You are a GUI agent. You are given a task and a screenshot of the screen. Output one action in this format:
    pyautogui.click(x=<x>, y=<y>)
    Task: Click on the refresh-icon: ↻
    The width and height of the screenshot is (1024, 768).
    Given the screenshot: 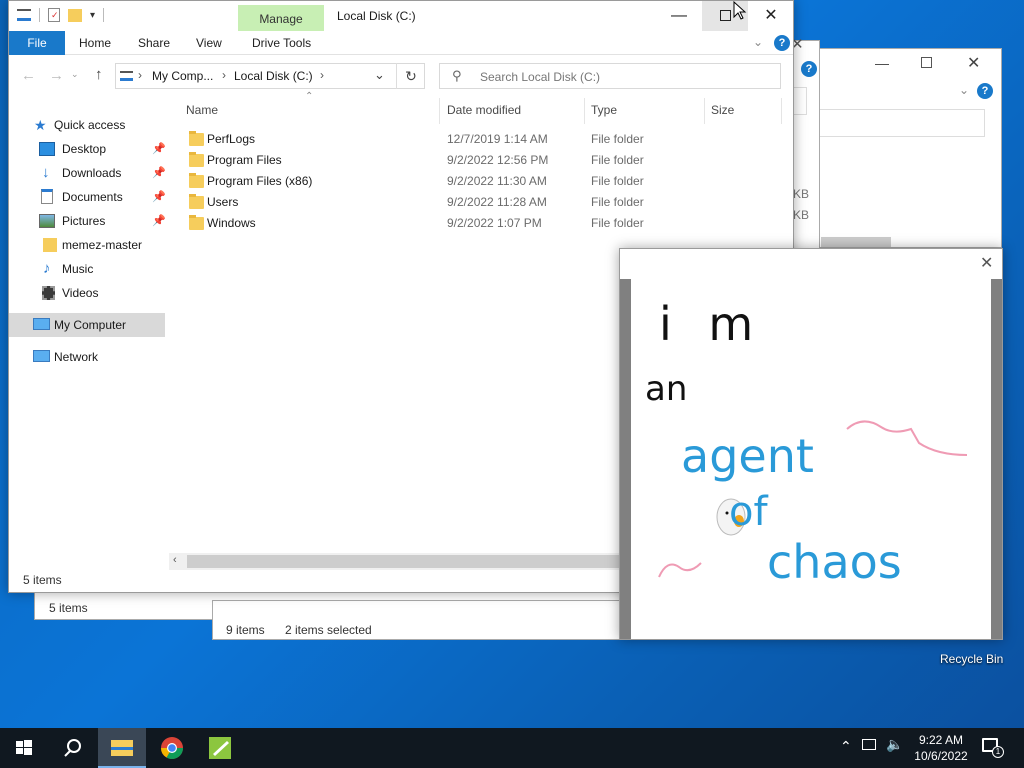 What is the action you would take?
    pyautogui.click(x=411, y=76)
    